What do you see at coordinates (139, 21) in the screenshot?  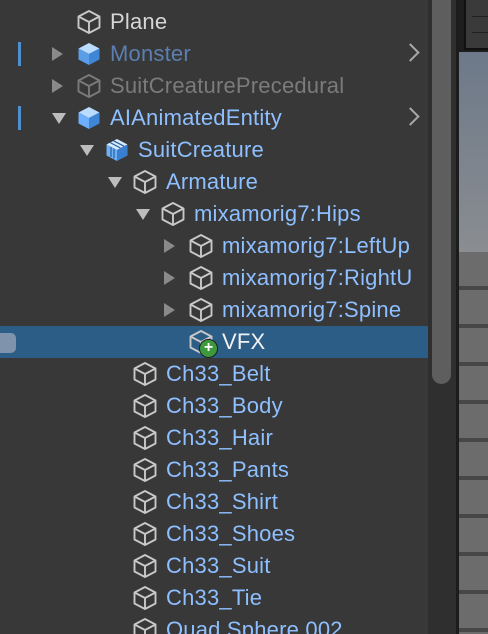 I see `hierarchy-row-label: Plane` at bounding box center [139, 21].